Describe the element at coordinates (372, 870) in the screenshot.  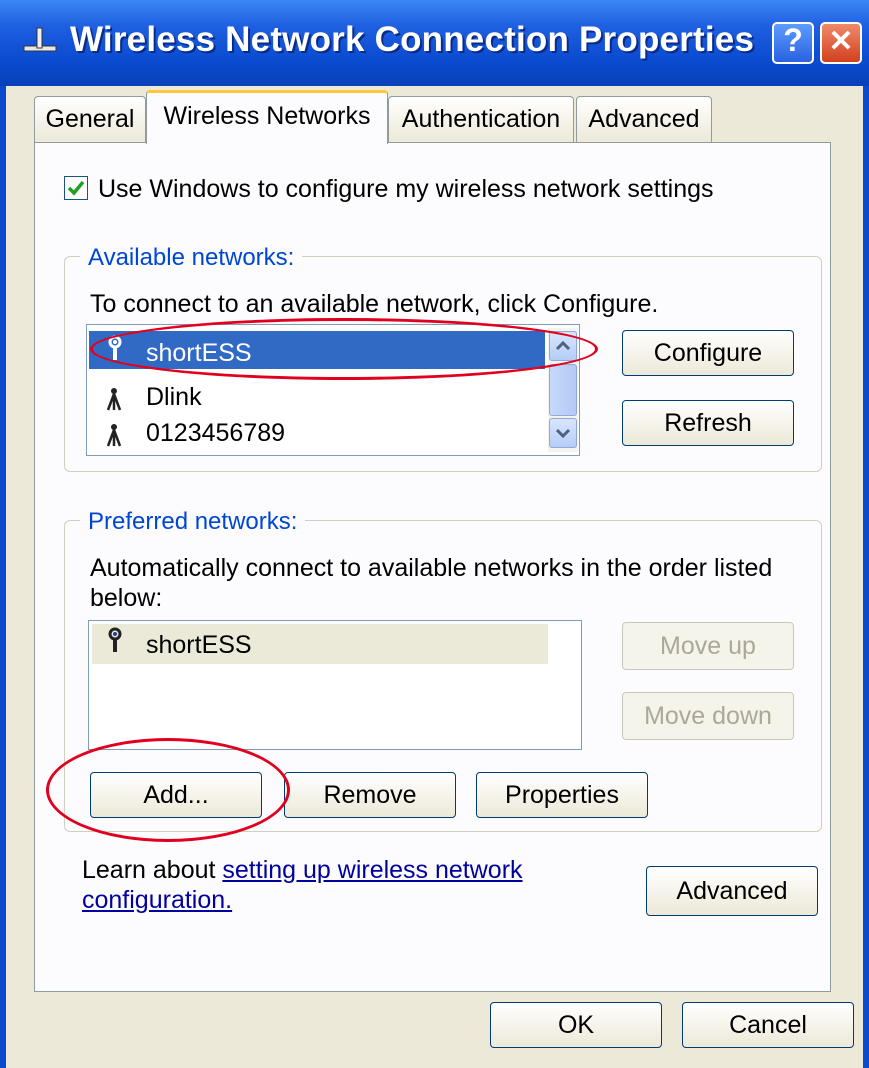
I see `setup-help-link: setting up wireless network` at that location.